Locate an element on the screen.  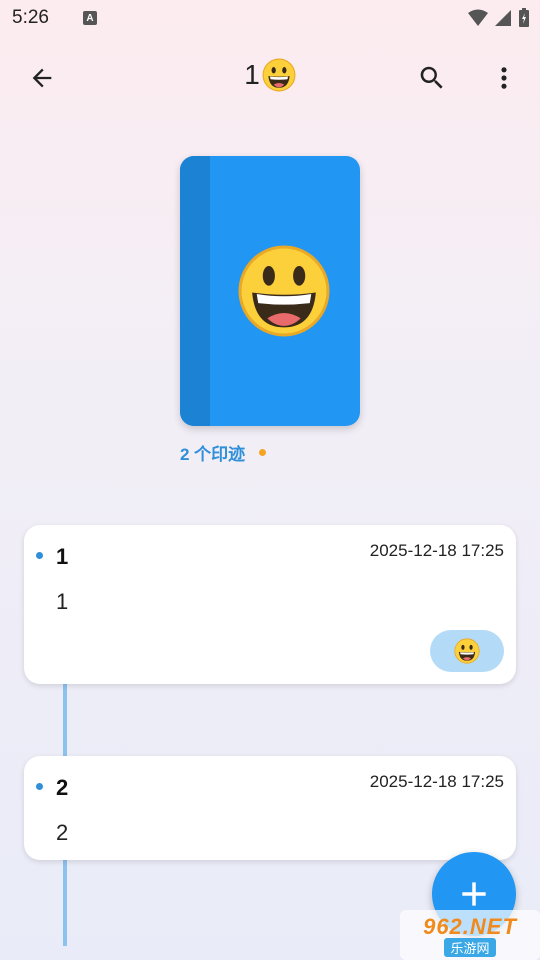
status-bar: 5:26 A is located at coordinates (270, 18).